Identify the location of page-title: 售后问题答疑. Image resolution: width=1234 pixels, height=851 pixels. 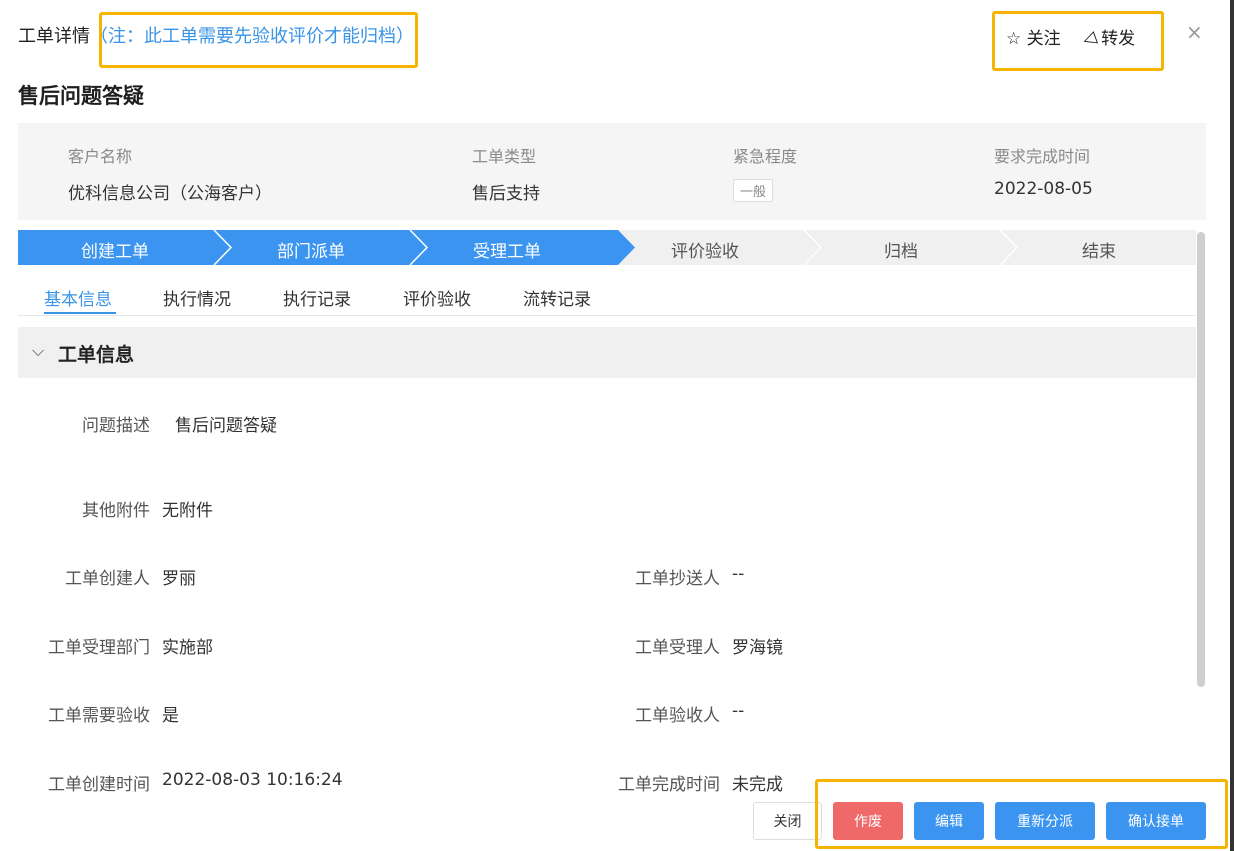
(81, 96).